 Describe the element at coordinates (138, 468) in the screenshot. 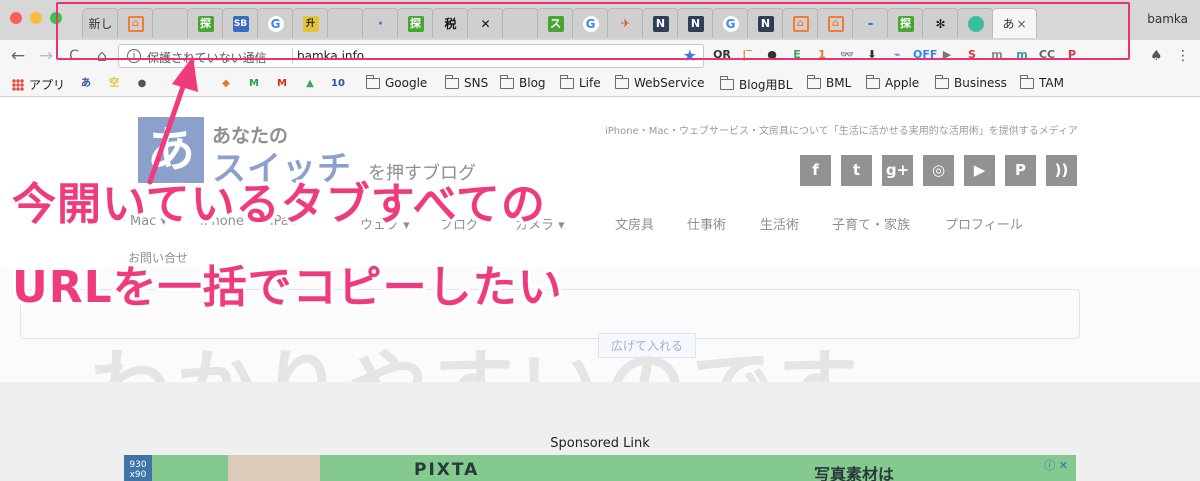

I see `ad-thumb: 930 x90` at that location.